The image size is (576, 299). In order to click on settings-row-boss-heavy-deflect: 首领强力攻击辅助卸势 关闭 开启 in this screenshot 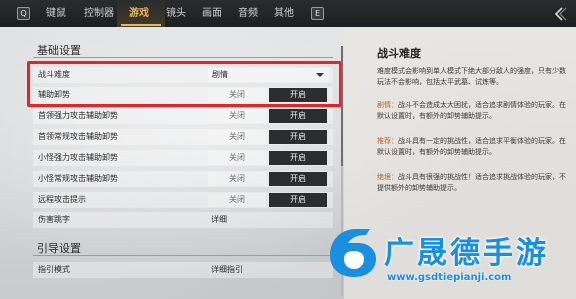, I will do `click(183, 116)`.